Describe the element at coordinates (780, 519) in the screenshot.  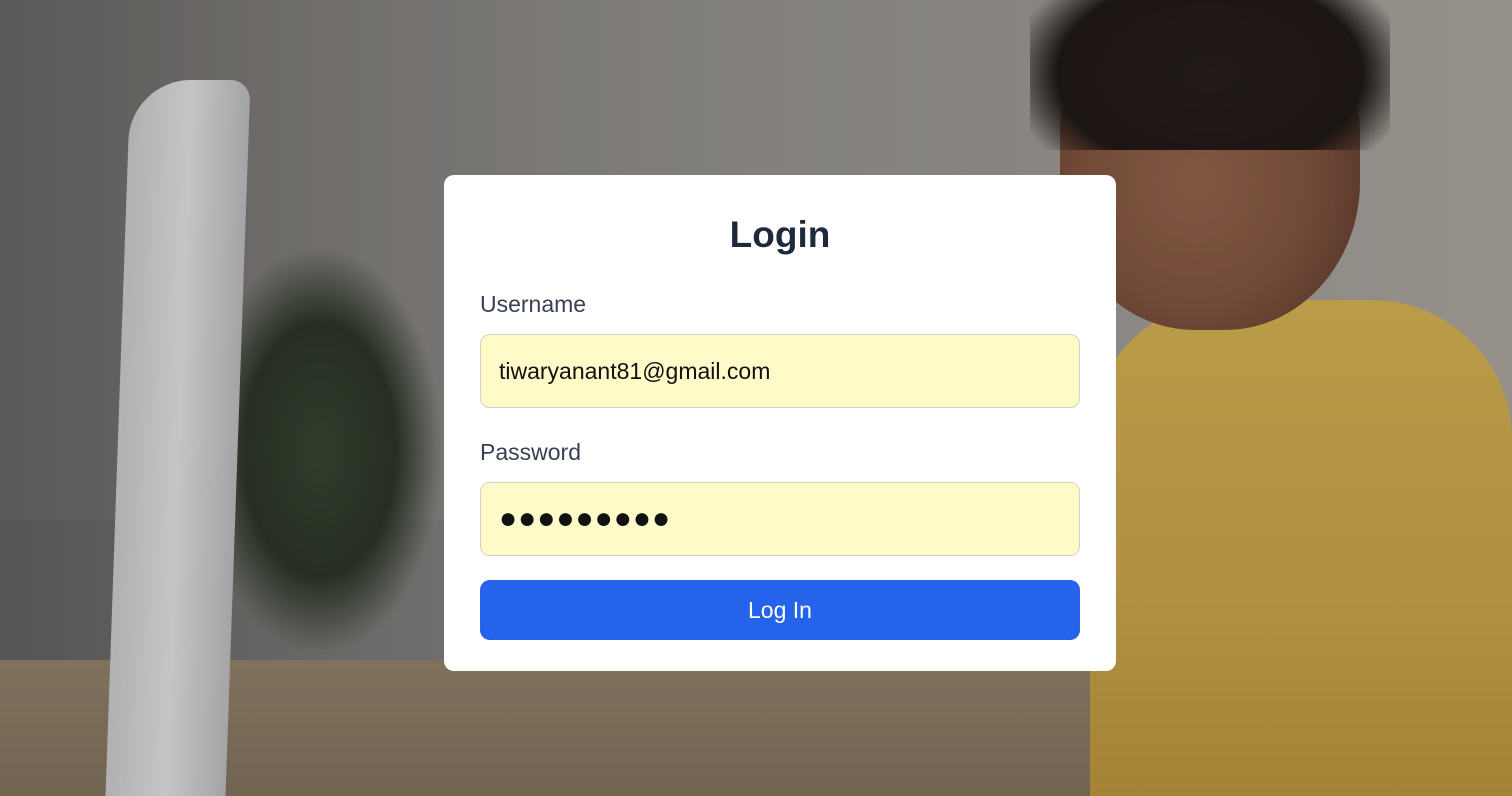
I see `password-input` at that location.